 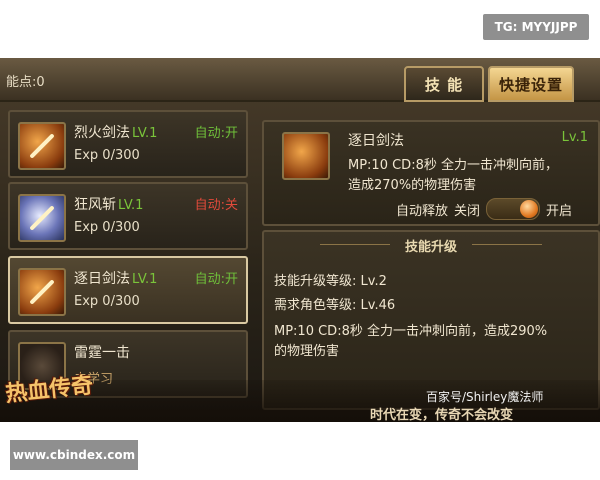 I want to click on slogan-text: 时代在变，传奇不会改变, so click(x=442, y=415).